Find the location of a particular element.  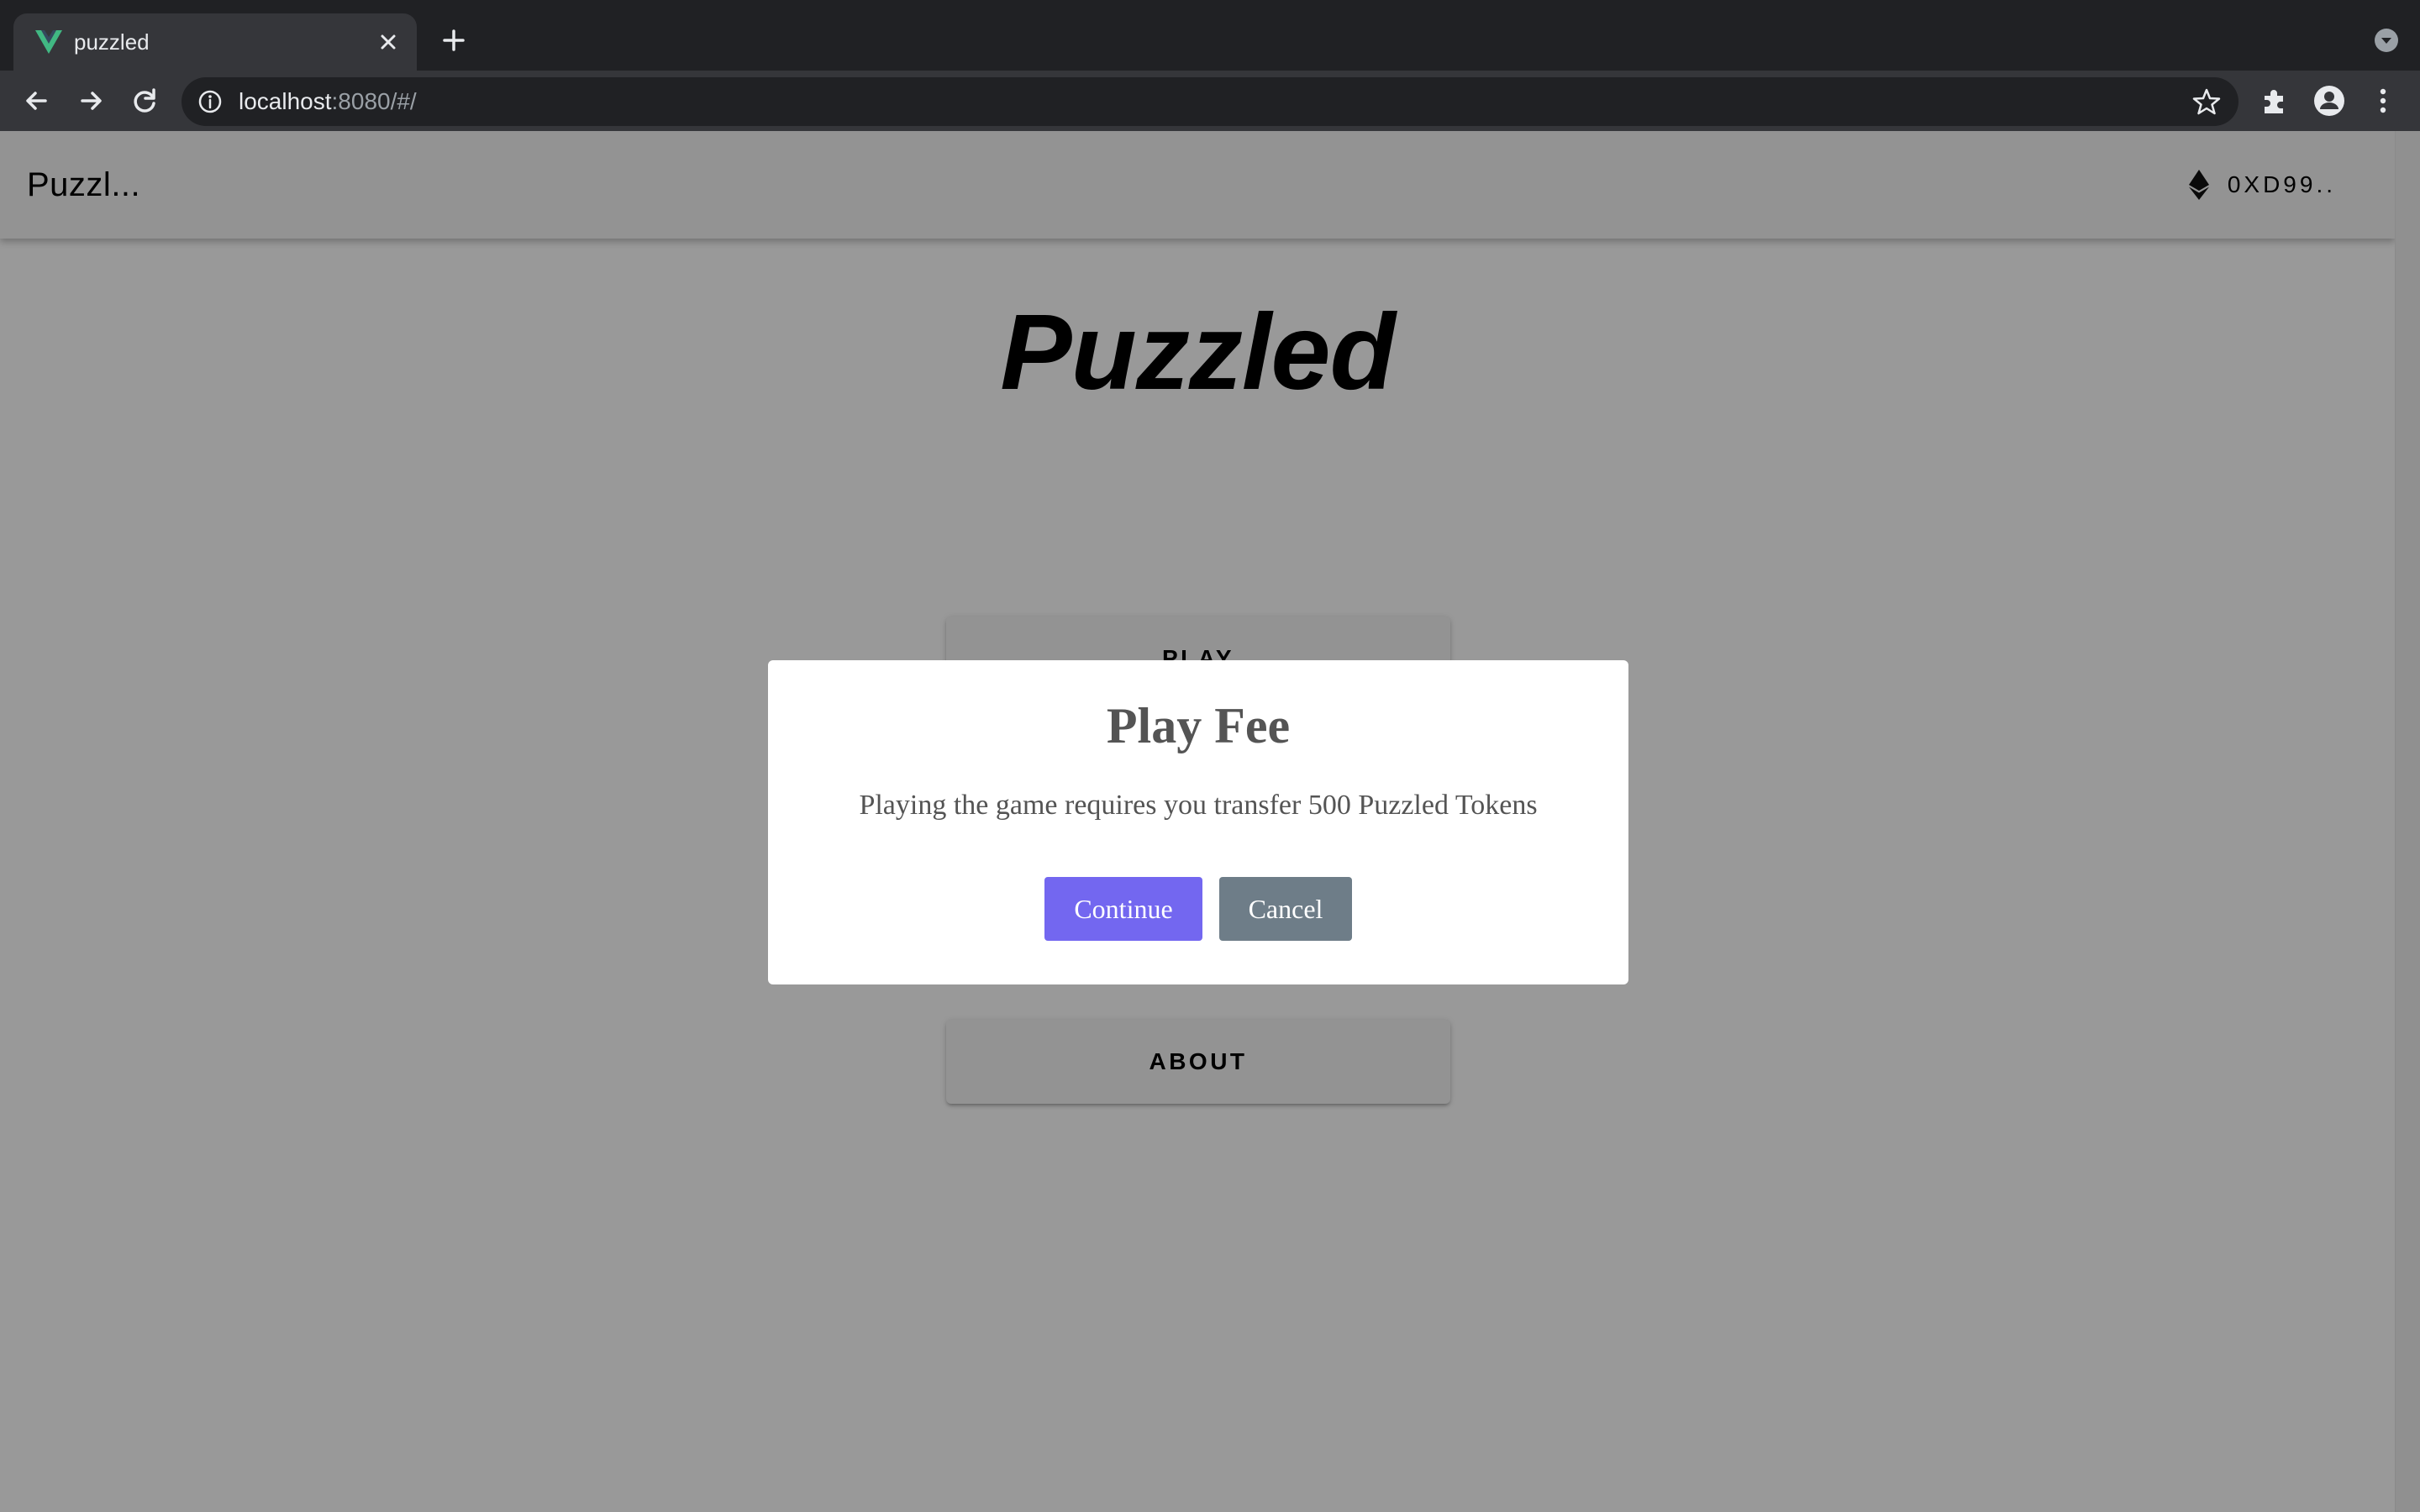

vue-logo-icon is located at coordinates (49, 42).